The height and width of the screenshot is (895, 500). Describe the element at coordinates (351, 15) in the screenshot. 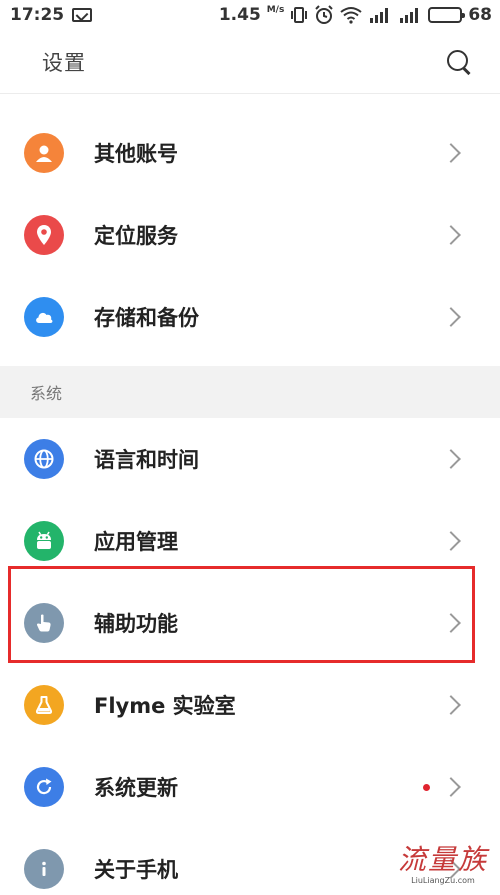

I see `wifi-icon` at that location.